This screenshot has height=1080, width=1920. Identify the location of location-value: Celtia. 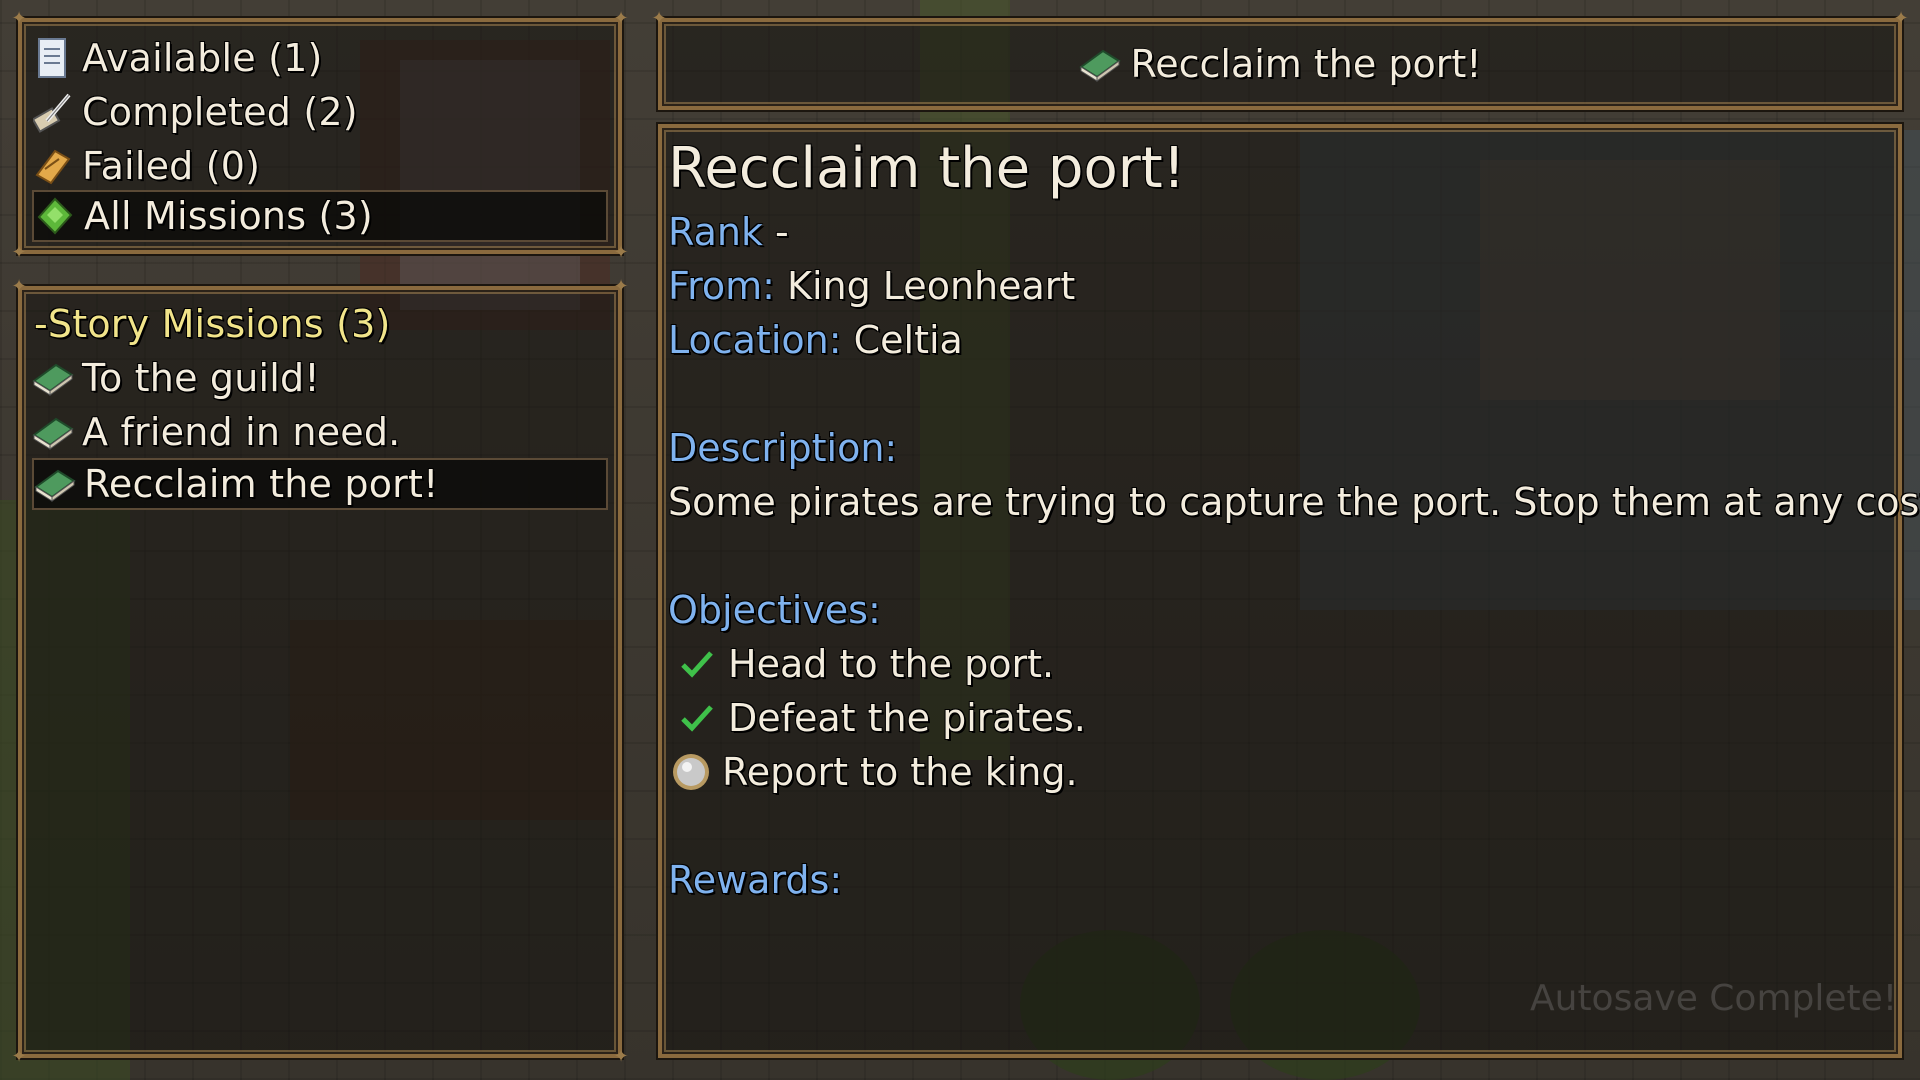
(908, 340).